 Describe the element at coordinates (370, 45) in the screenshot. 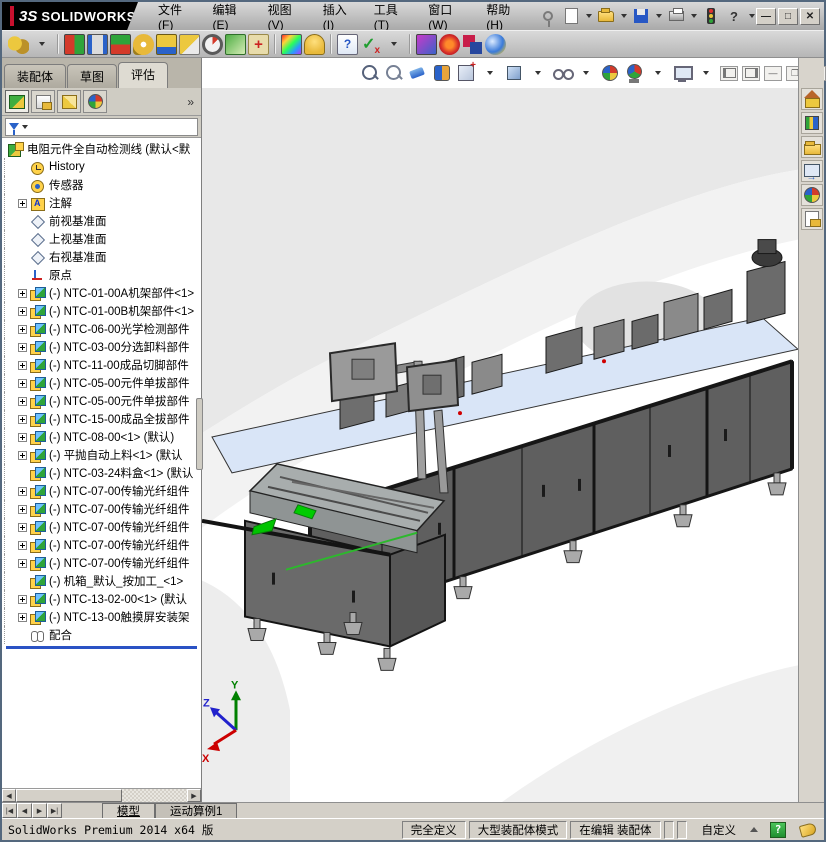

I see `verification-check-icon` at that location.